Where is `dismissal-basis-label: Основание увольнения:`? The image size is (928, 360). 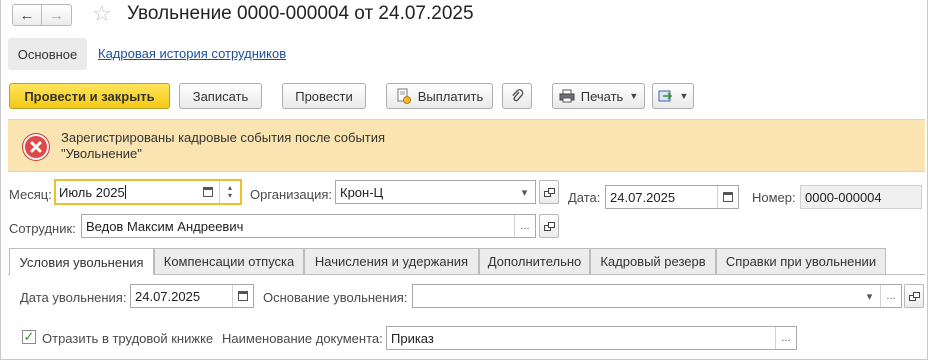 dismissal-basis-label: Основание увольнения: is located at coordinates (335, 297).